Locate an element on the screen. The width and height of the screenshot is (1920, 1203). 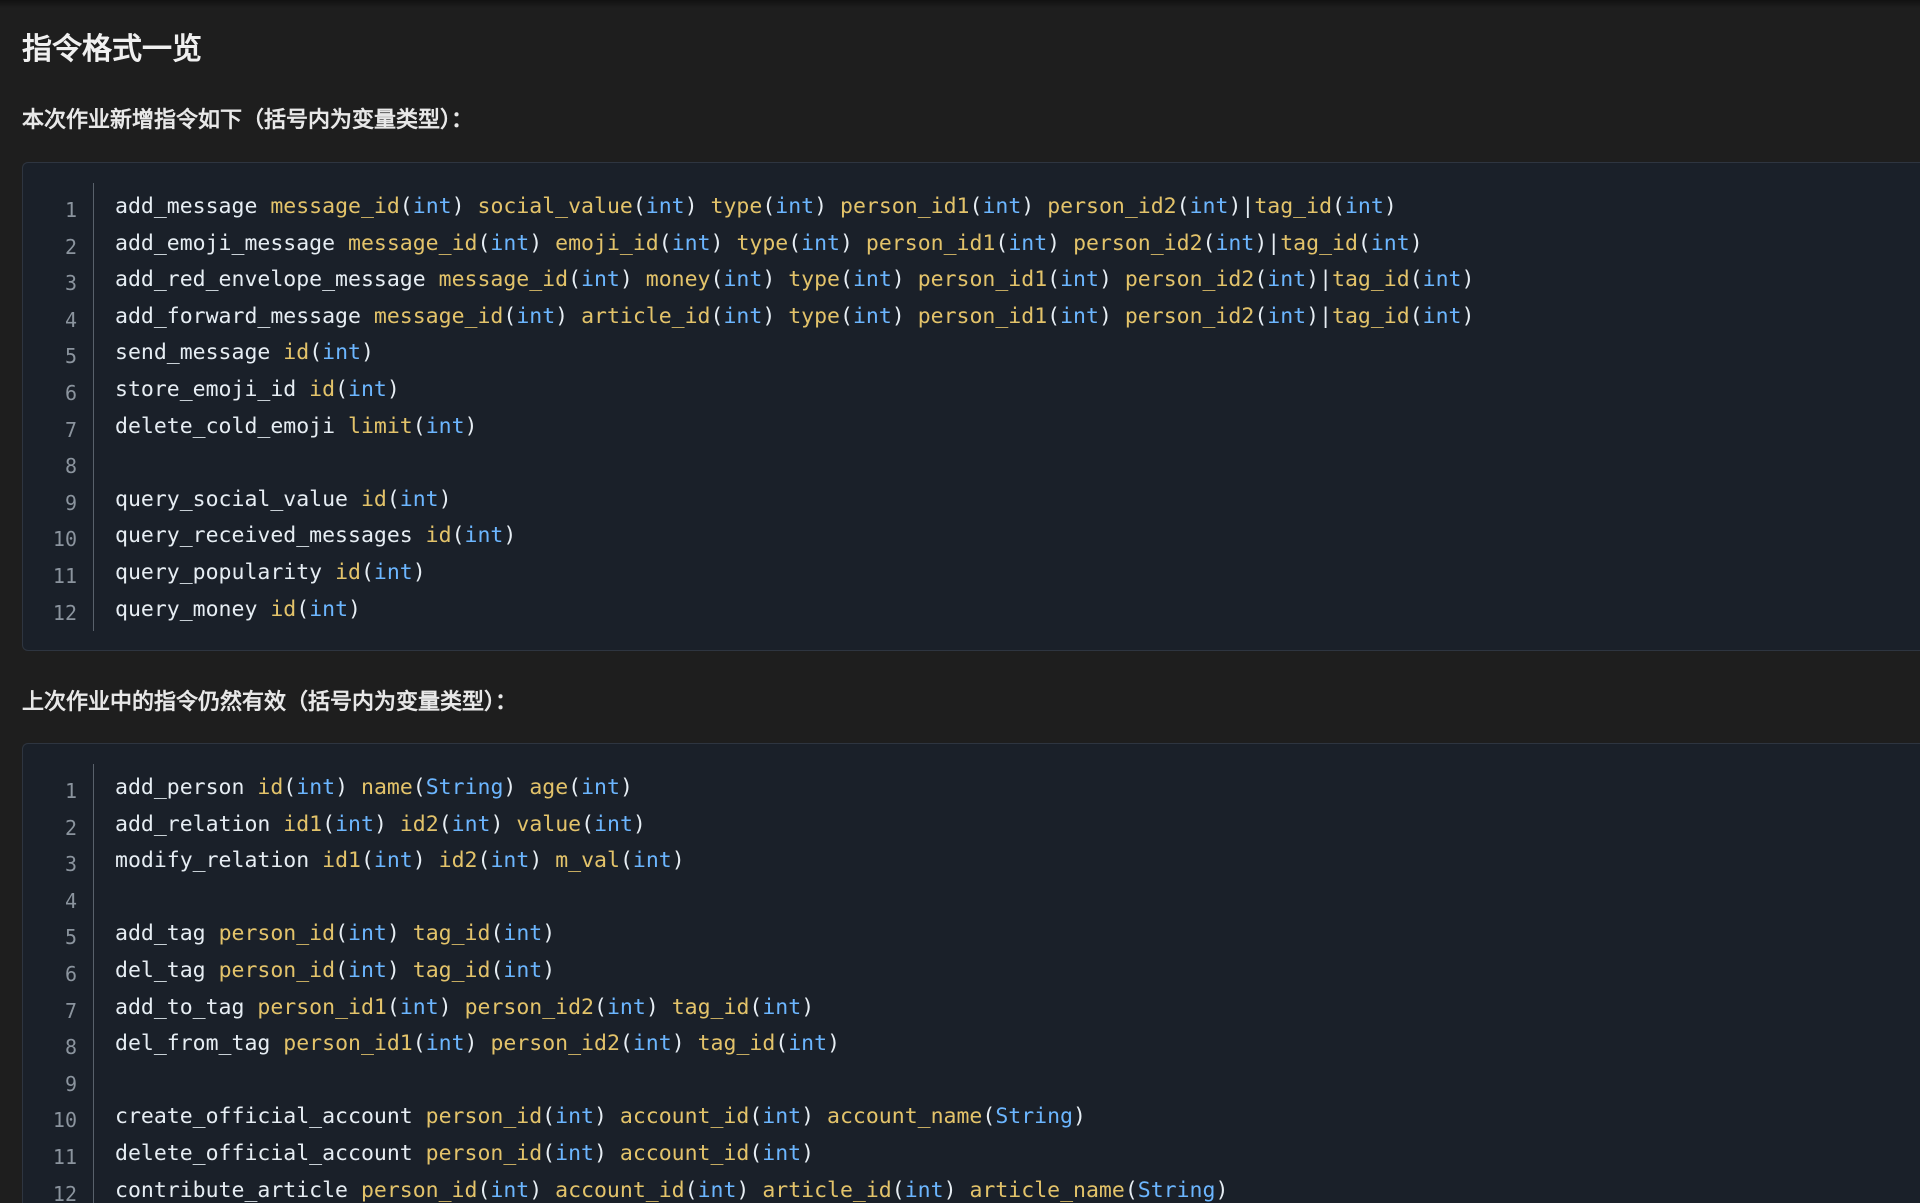
code-text: delete_cold_emoji limit(int) is located at coordinates (296, 427).